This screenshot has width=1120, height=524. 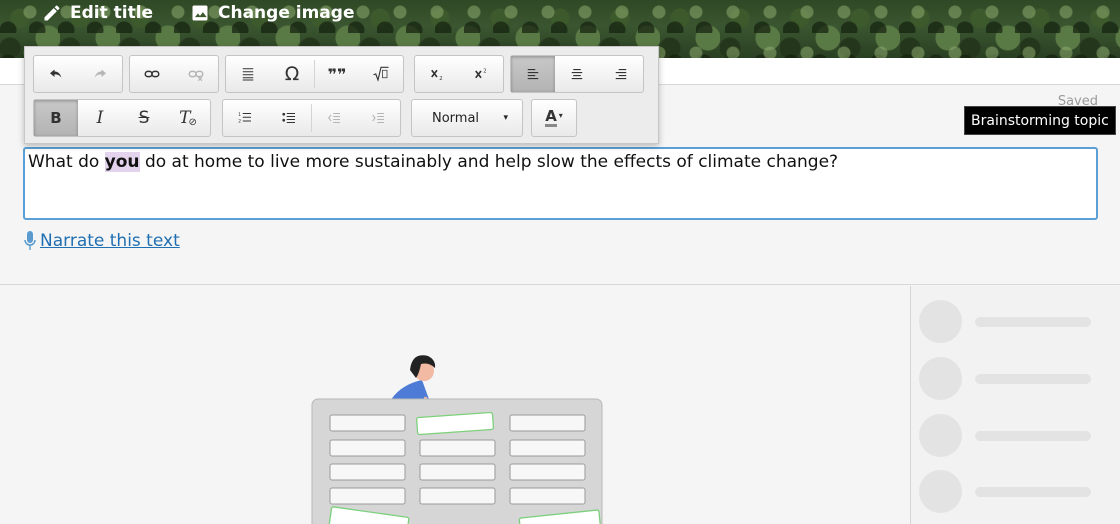 What do you see at coordinates (341, 95) in the screenshot?
I see `rich-text-toolbar: Ω ❞❞ 2 2 B I S T ⊘ 12 Normal ▾ A ▾` at bounding box center [341, 95].